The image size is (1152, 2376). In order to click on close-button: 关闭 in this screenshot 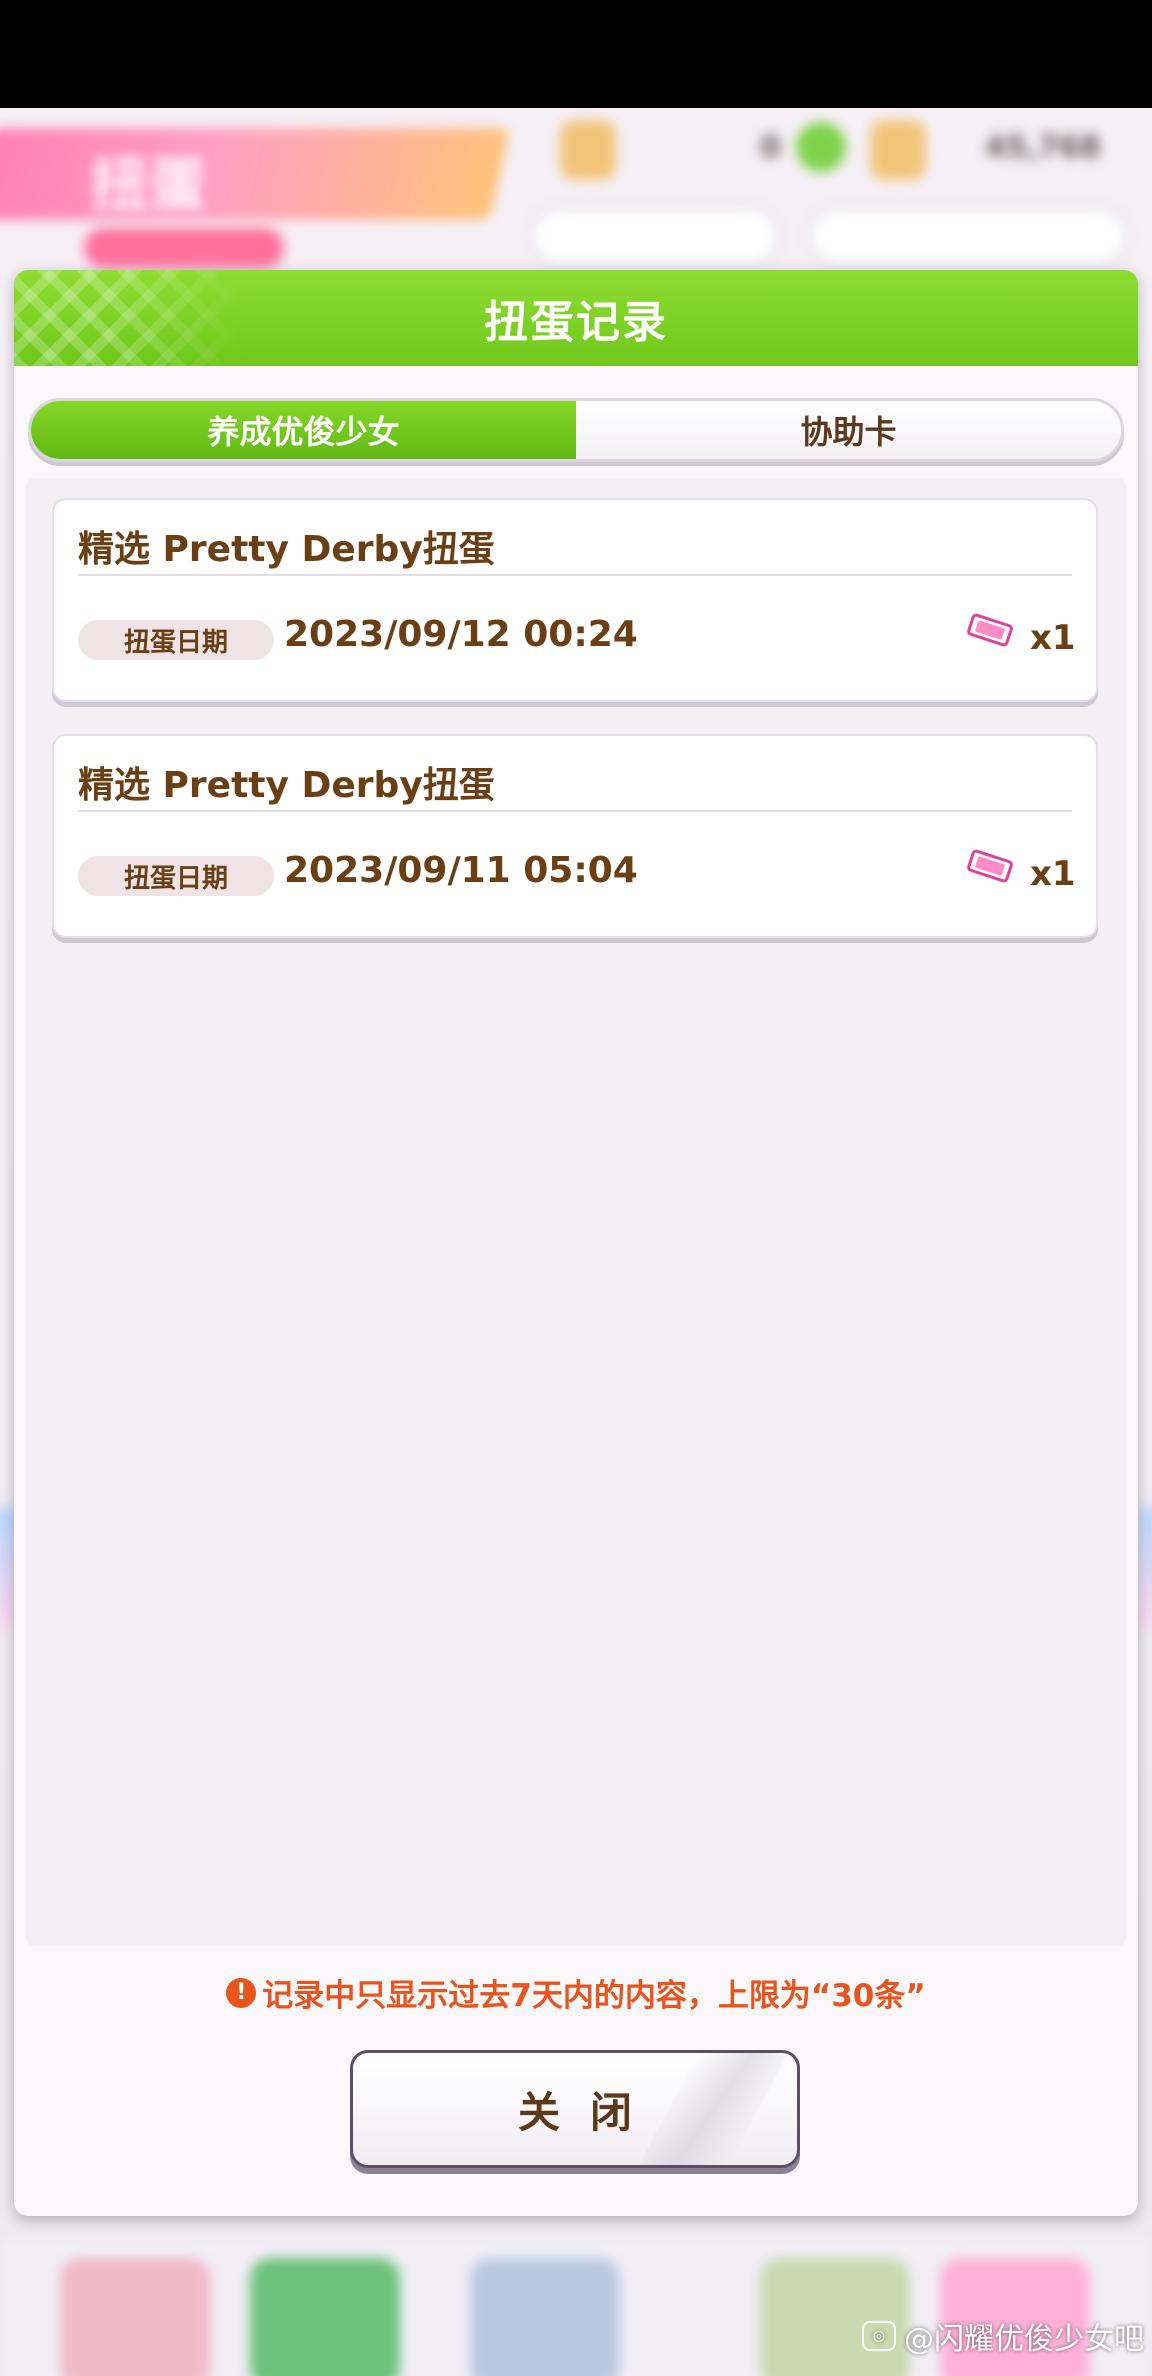, I will do `click(575, 2109)`.